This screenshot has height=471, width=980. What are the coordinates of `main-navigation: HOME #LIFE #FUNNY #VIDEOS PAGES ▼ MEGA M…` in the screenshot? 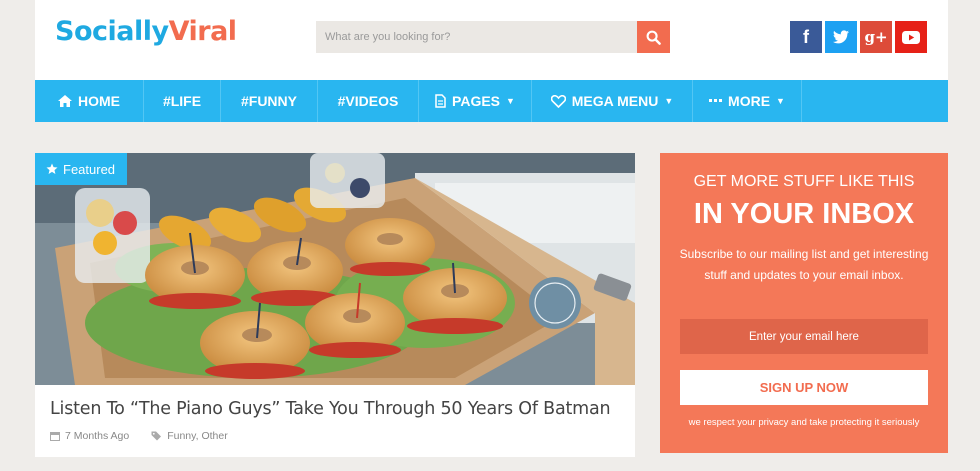 It's located at (491, 101).